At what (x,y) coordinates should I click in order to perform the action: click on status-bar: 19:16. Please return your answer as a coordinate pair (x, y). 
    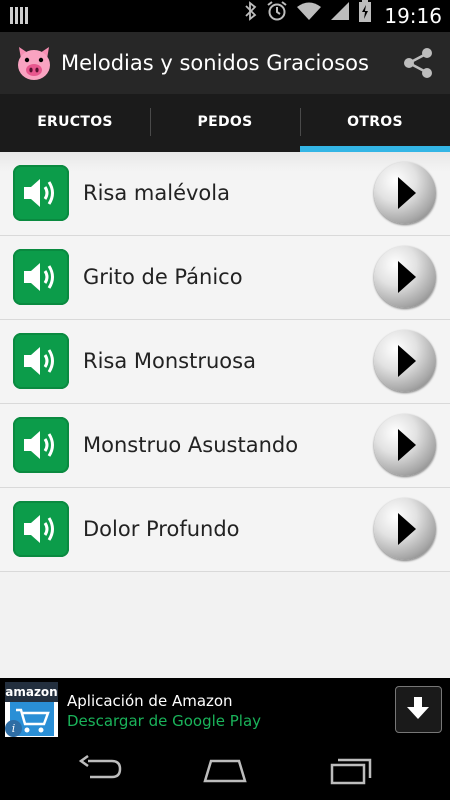
    Looking at the image, I should click on (225, 16).